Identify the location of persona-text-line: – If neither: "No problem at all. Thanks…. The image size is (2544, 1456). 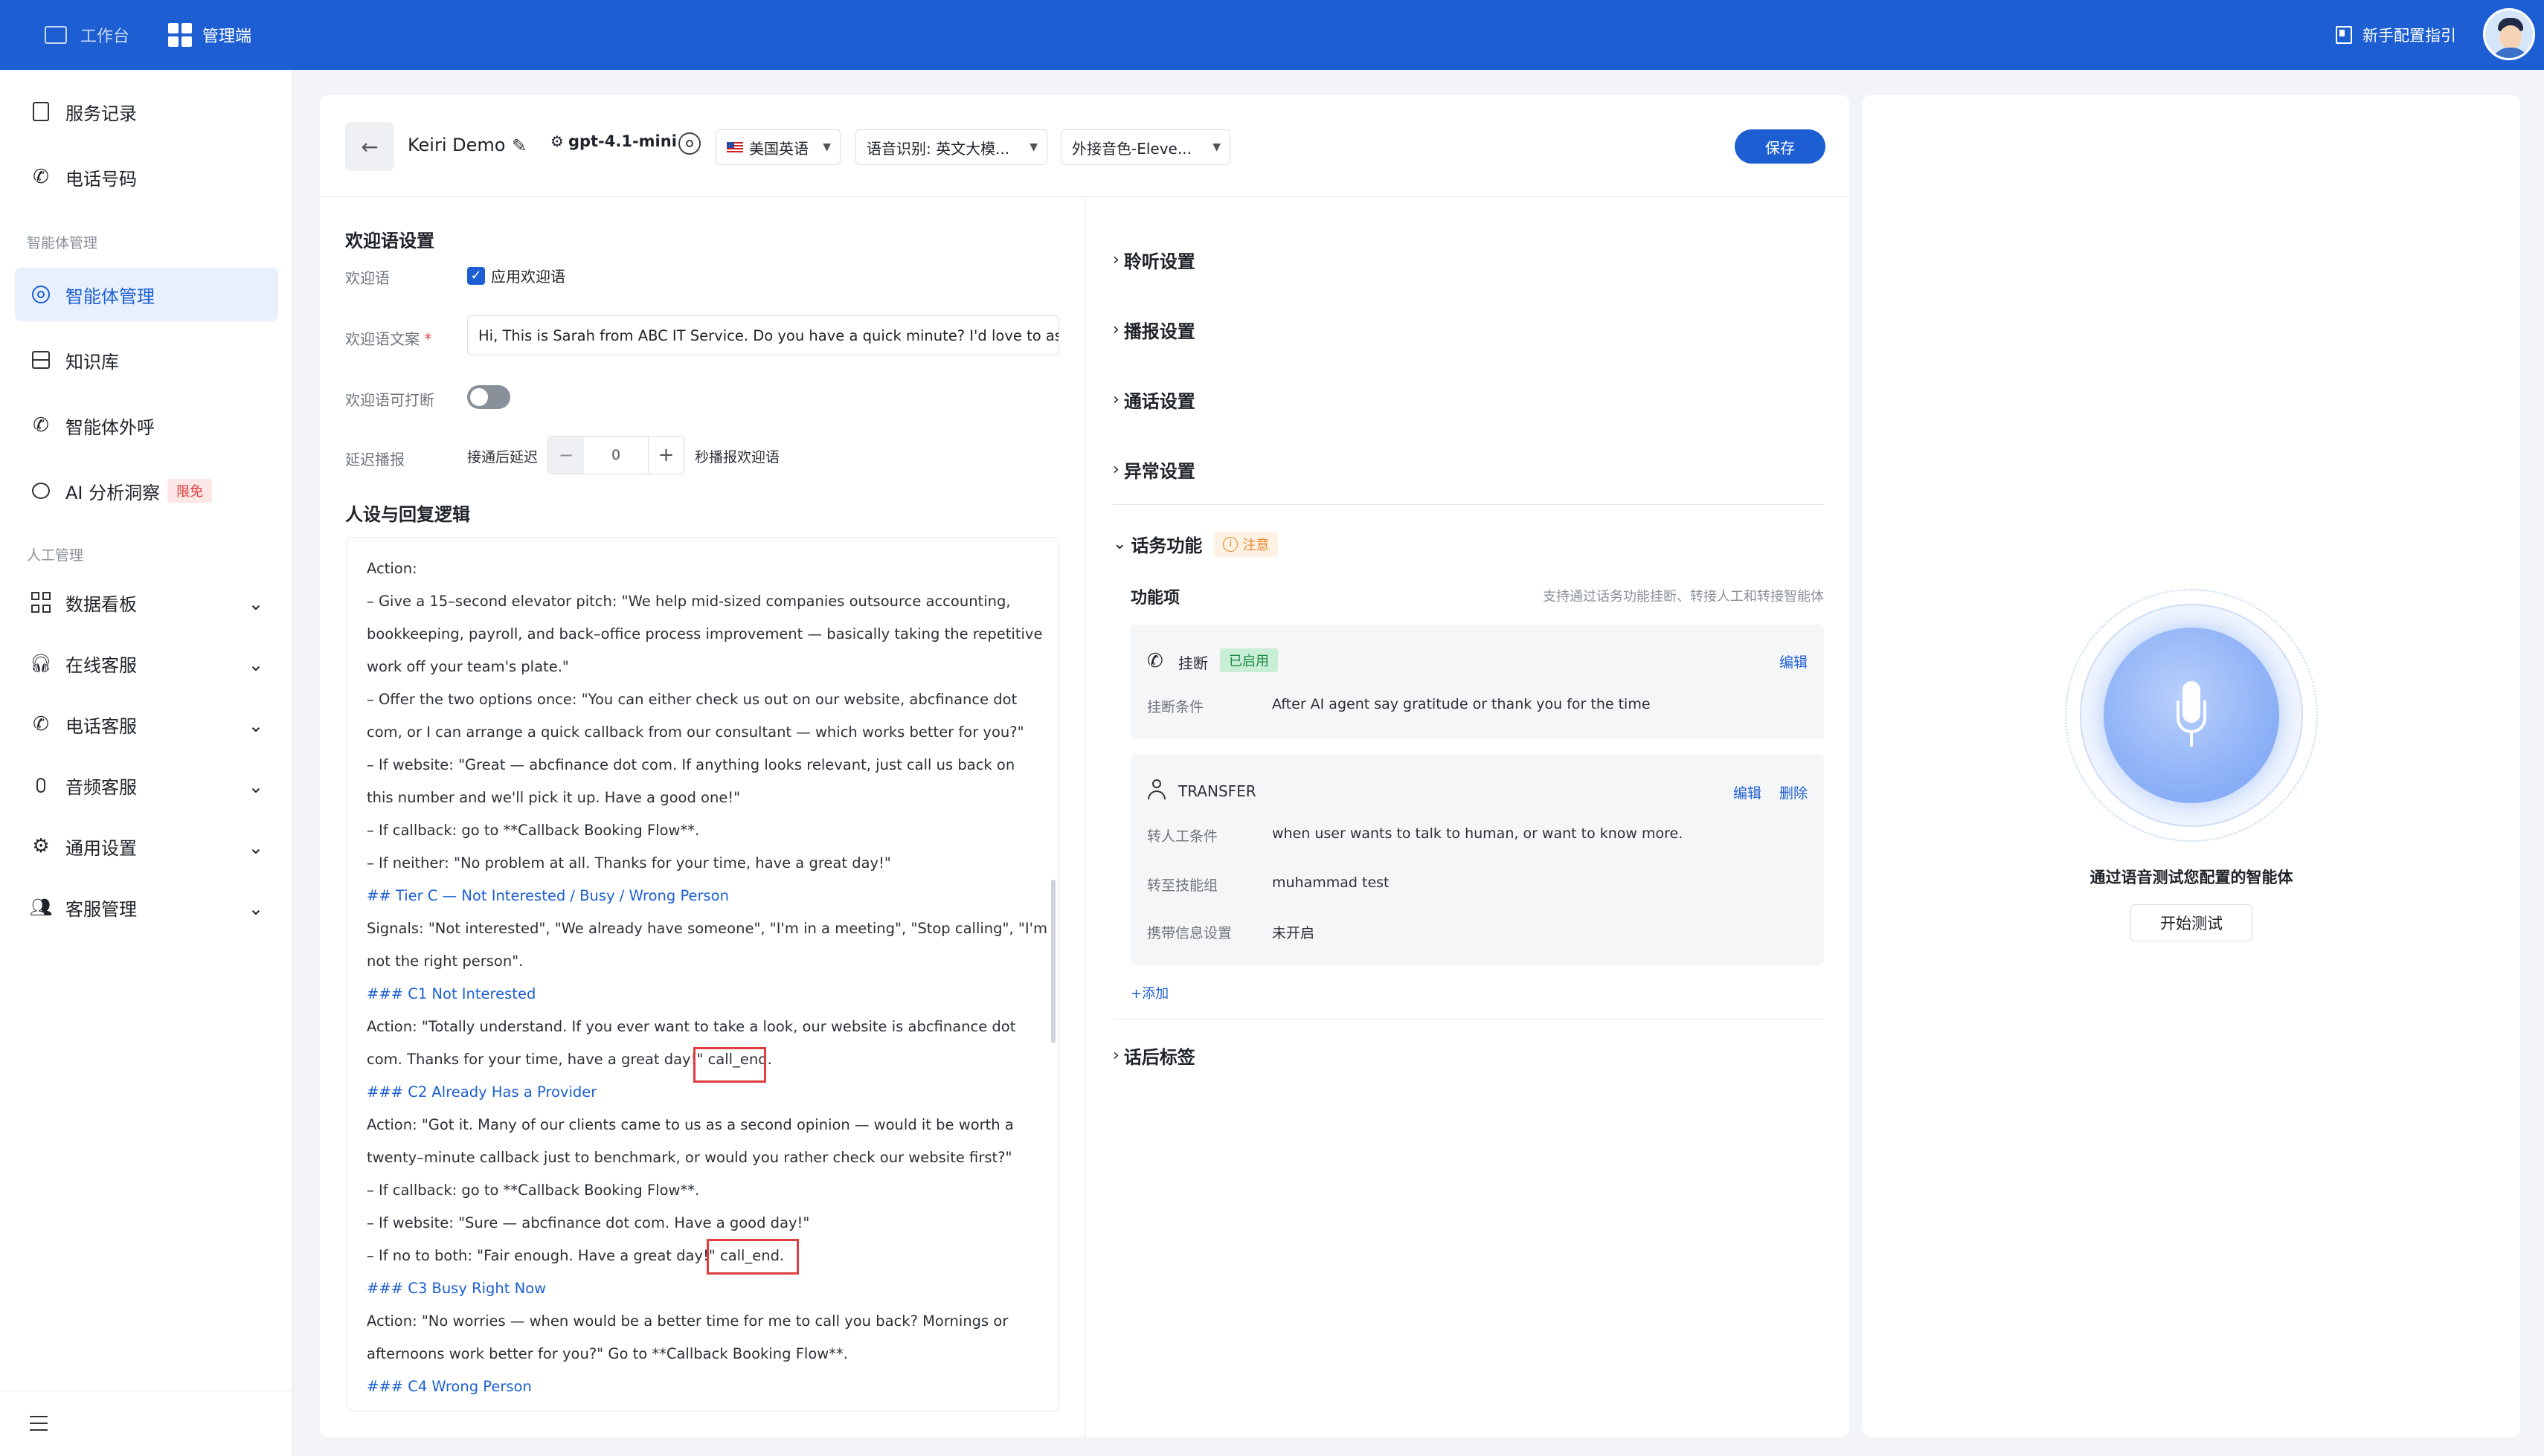
(629, 863).